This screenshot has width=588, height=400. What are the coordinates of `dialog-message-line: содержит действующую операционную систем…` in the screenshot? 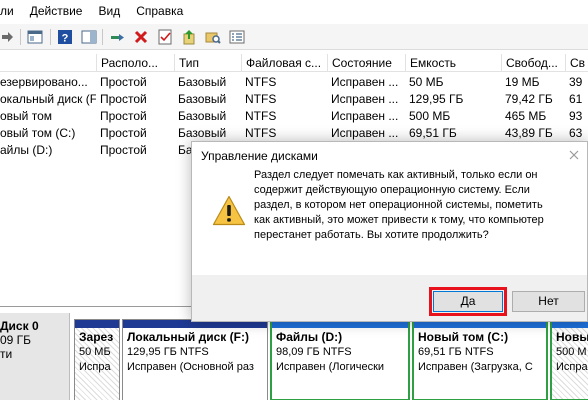 It's located at (392, 190).